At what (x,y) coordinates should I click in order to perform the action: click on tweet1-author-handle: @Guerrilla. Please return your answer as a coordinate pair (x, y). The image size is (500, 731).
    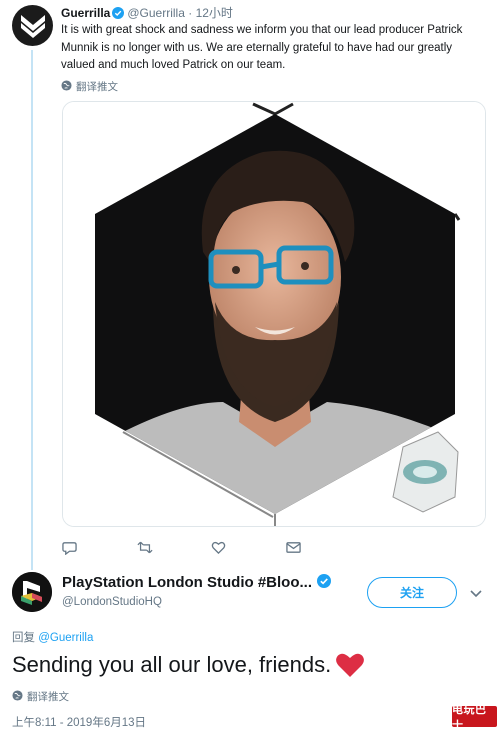
    Looking at the image, I should click on (156, 13).